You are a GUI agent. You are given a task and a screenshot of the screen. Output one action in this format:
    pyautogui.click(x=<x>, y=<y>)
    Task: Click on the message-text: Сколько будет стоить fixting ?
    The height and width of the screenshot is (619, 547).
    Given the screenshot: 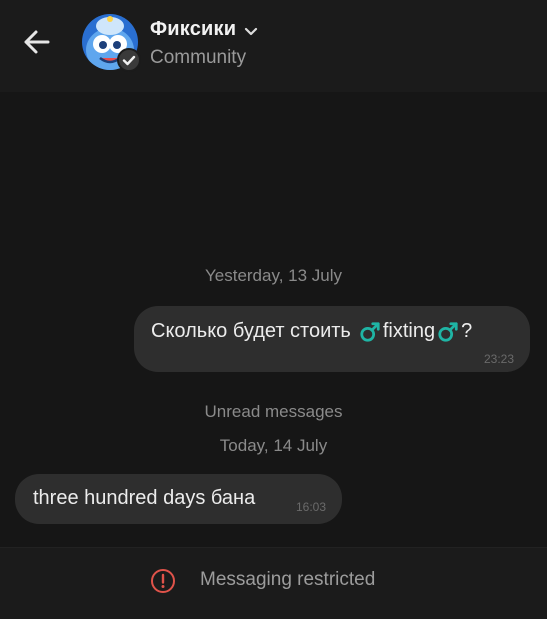 What is the action you would take?
    pyautogui.click(x=311, y=331)
    